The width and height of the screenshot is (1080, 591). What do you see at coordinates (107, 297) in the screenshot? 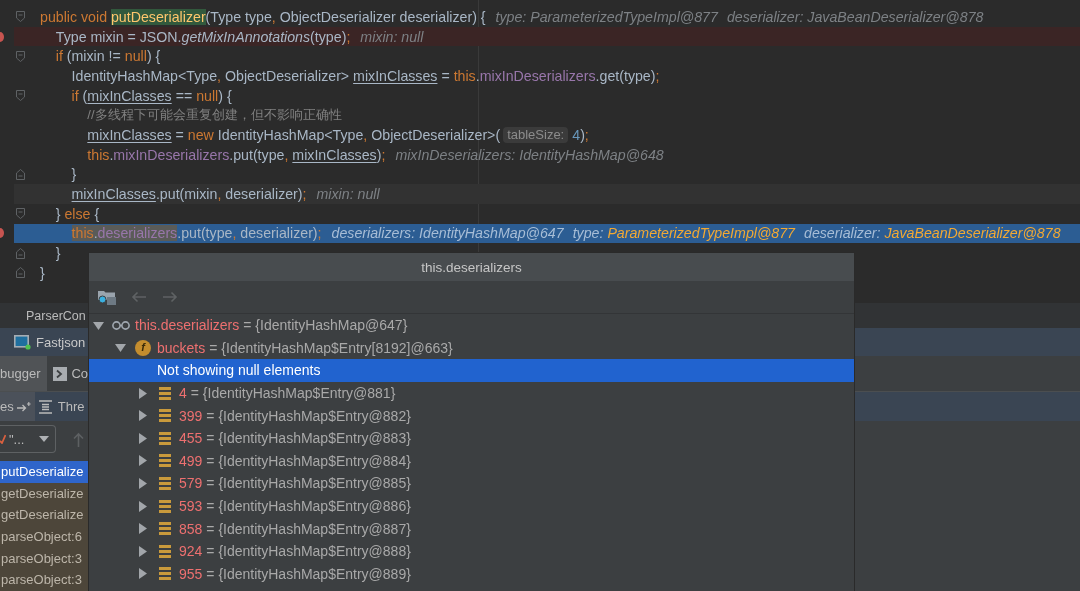
I see `folder-icon` at bounding box center [107, 297].